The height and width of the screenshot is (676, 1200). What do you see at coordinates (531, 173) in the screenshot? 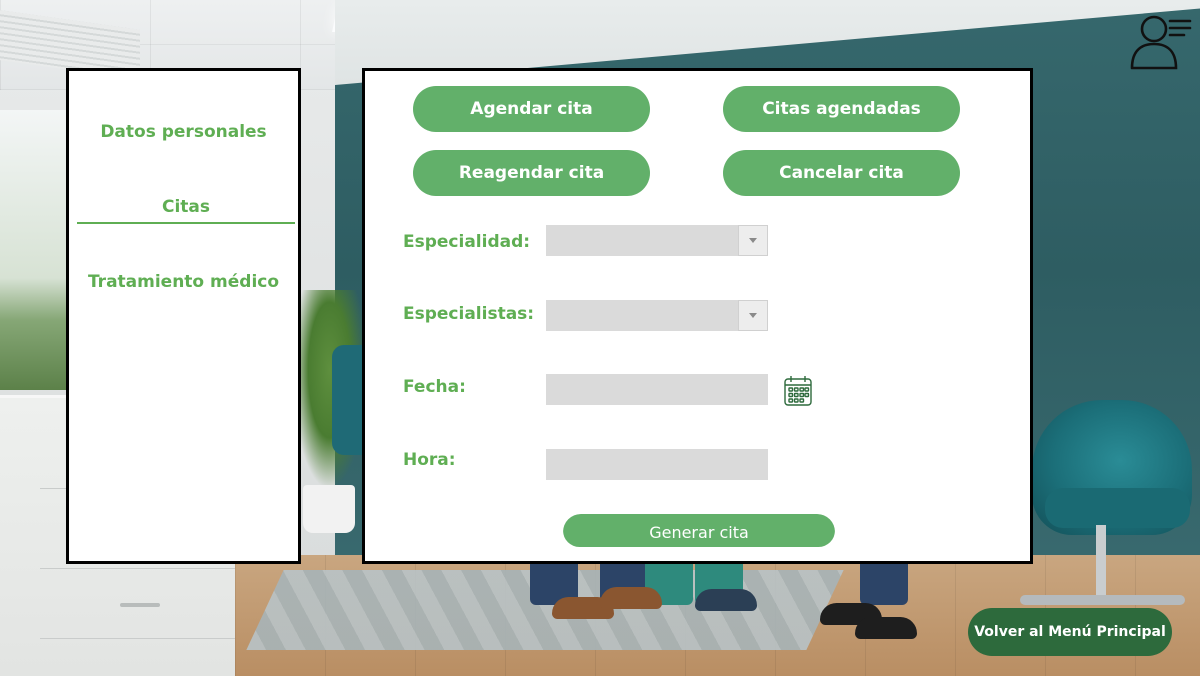
I see `reschedule-appointment-button: Reagendar cita` at bounding box center [531, 173].